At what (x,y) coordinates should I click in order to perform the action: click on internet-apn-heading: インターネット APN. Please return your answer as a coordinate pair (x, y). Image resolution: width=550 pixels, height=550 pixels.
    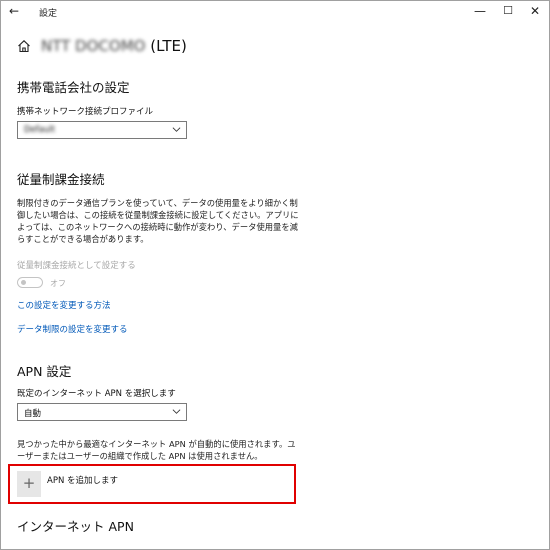
    Looking at the image, I should click on (75, 526).